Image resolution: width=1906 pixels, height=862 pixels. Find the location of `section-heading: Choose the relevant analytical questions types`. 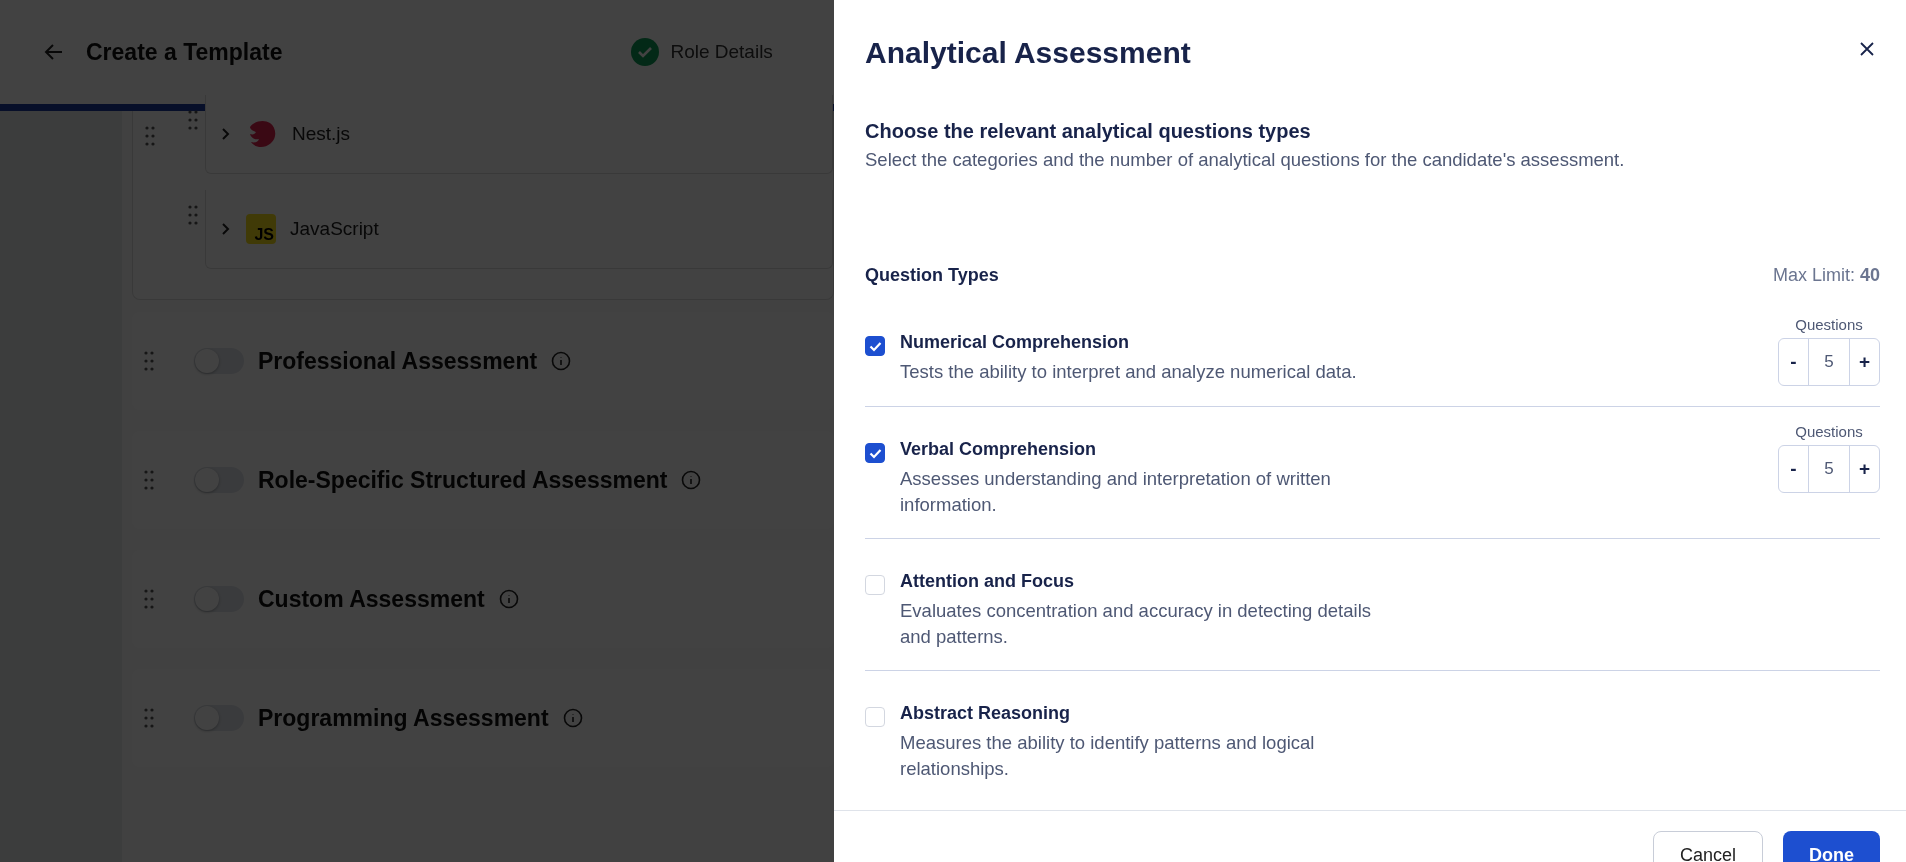

section-heading: Choose the relevant analytical questions types is located at coordinates (1088, 131).